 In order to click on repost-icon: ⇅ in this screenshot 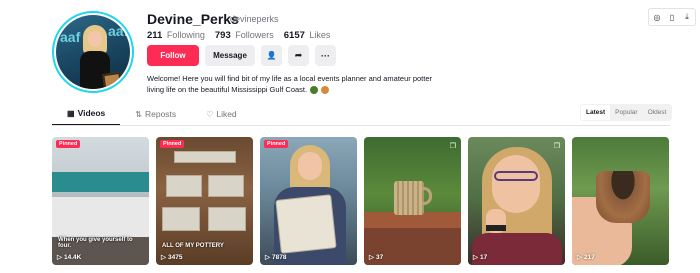, I will do `click(138, 114)`.